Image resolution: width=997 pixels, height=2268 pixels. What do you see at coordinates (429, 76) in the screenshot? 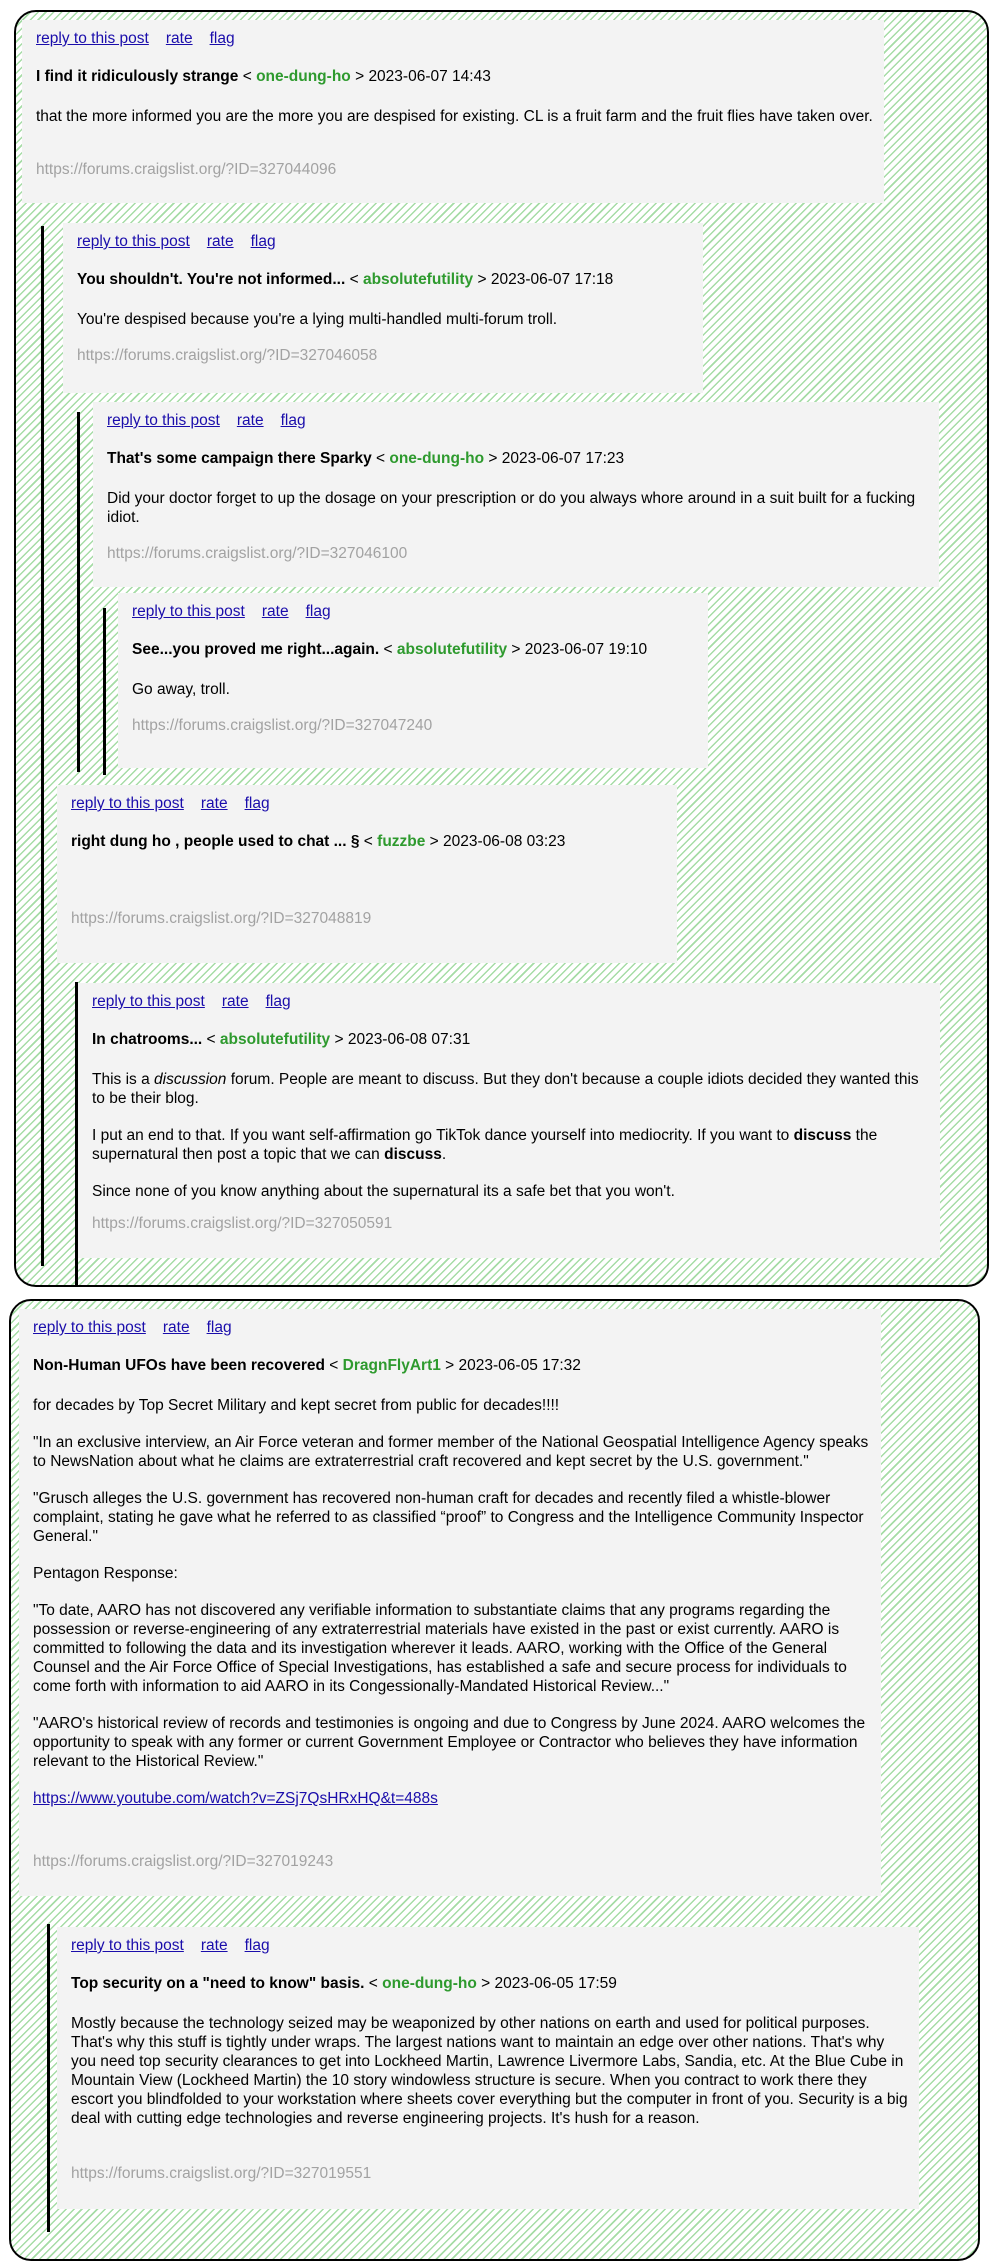
I see `post-datetime: 2023-06-07 14:43` at bounding box center [429, 76].